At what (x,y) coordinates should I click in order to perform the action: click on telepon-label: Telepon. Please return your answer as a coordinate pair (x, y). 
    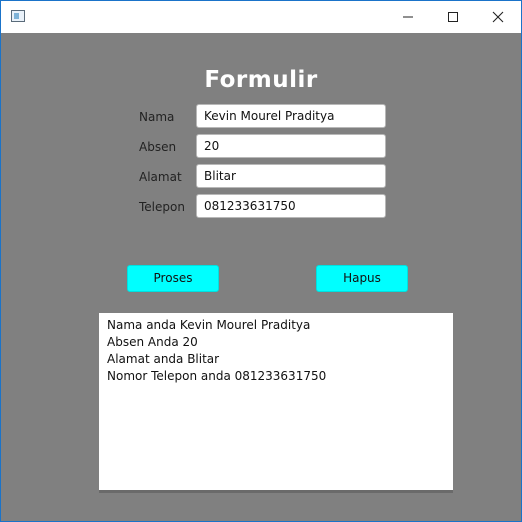
    Looking at the image, I should click on (162, 207).